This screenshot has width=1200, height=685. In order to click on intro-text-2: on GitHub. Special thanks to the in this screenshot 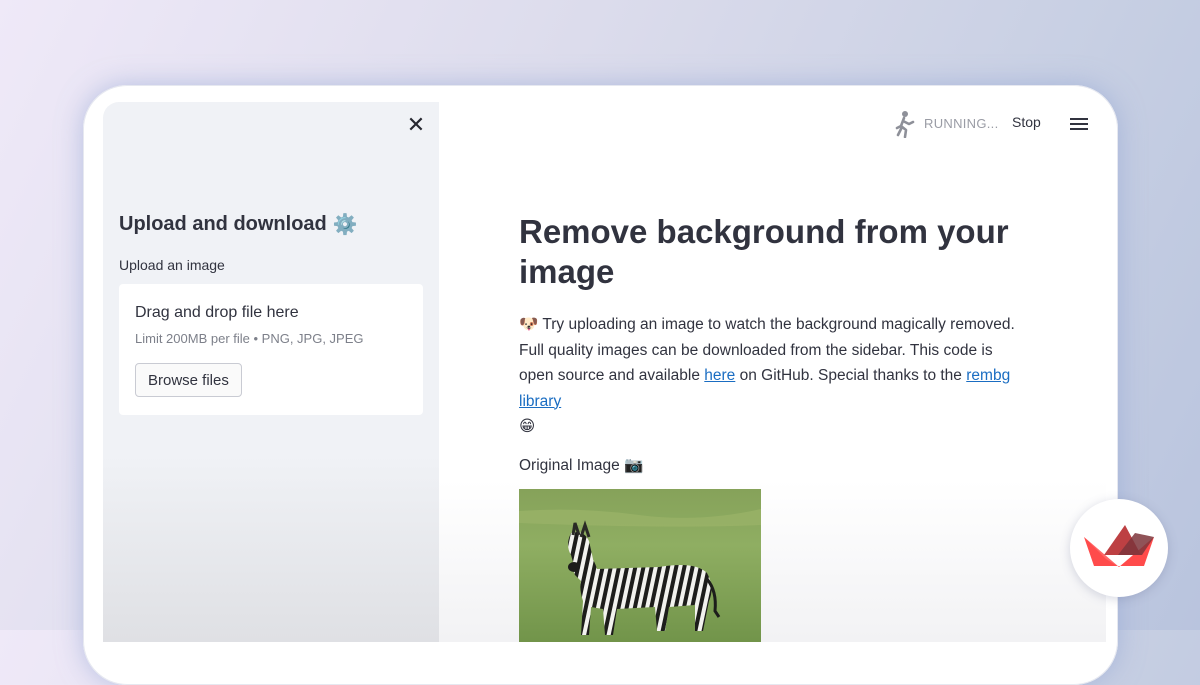, I will do `click(850, 375)`.